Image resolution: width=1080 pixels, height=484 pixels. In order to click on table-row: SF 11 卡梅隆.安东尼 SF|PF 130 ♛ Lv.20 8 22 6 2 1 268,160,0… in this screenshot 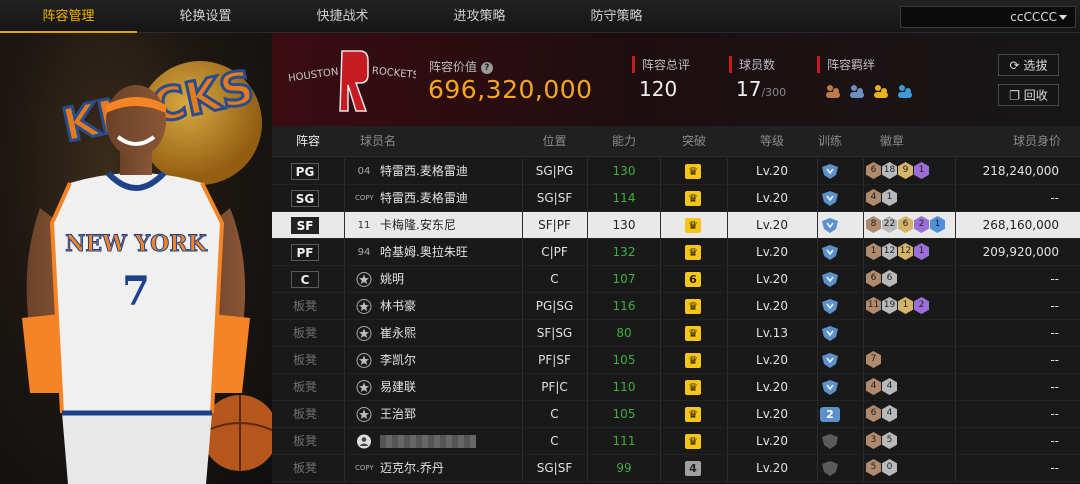, I will do `click(676, 225)`.